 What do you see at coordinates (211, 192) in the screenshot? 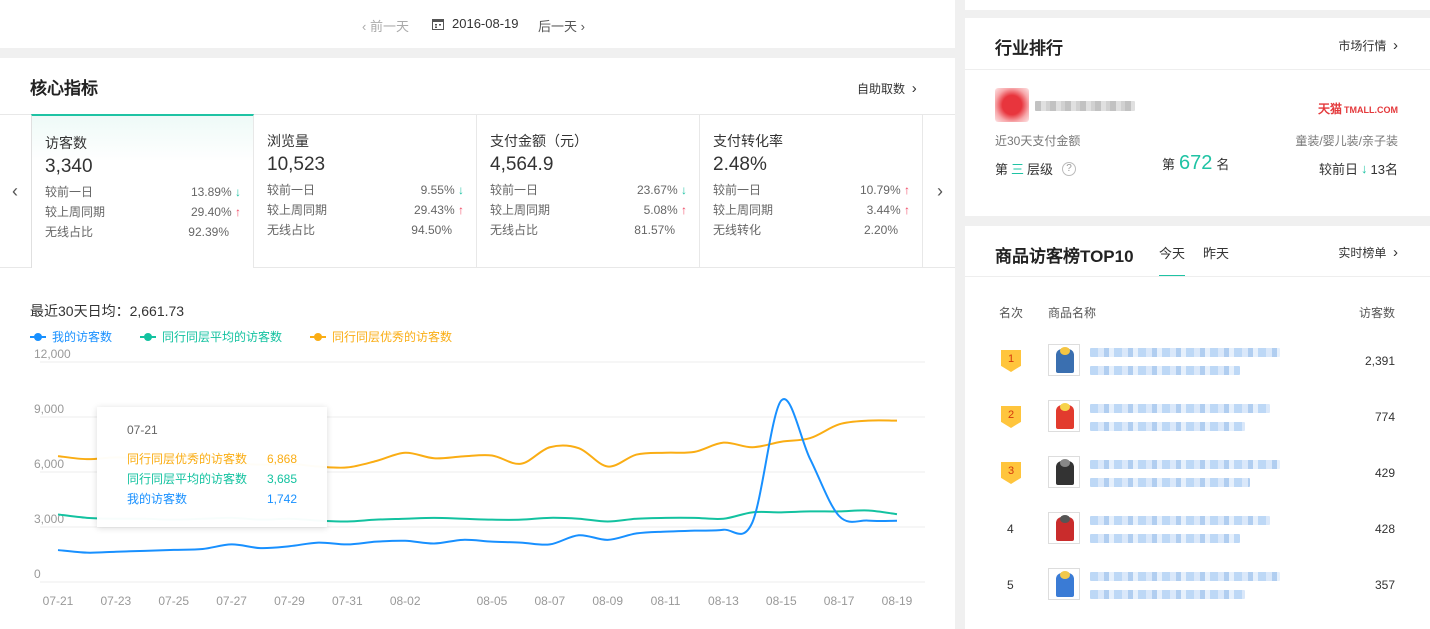
I see `metric-row-value: 13.89%` at bounding box center [211, 192].